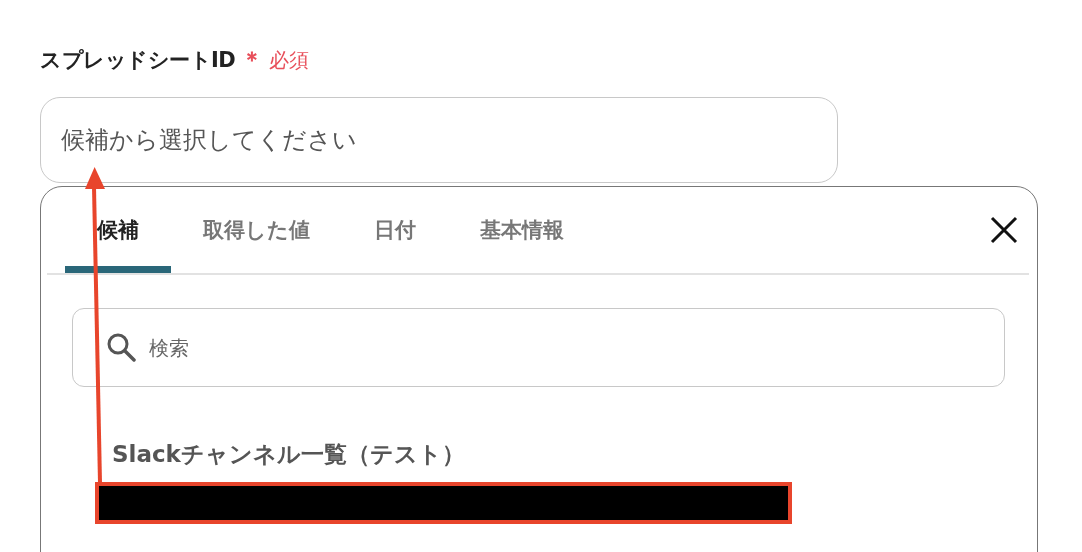  I want to click on required-label: 必須, so click(289, 60).